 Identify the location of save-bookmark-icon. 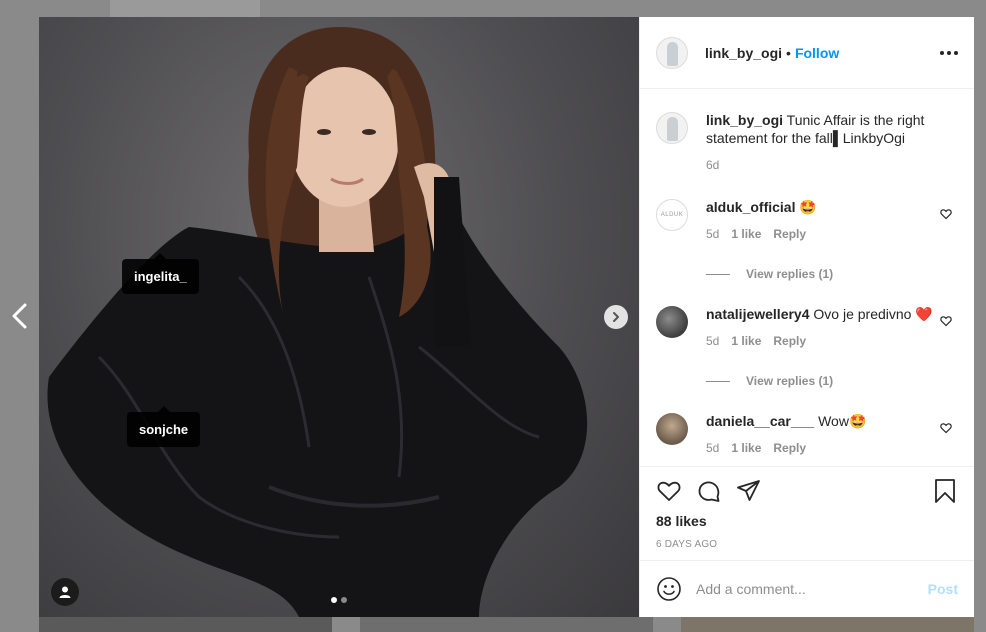
(945, 491).